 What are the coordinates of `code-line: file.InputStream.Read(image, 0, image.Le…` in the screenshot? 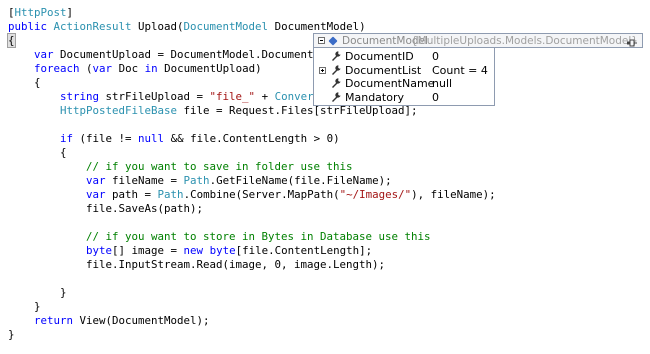 It's located at (196, 265).